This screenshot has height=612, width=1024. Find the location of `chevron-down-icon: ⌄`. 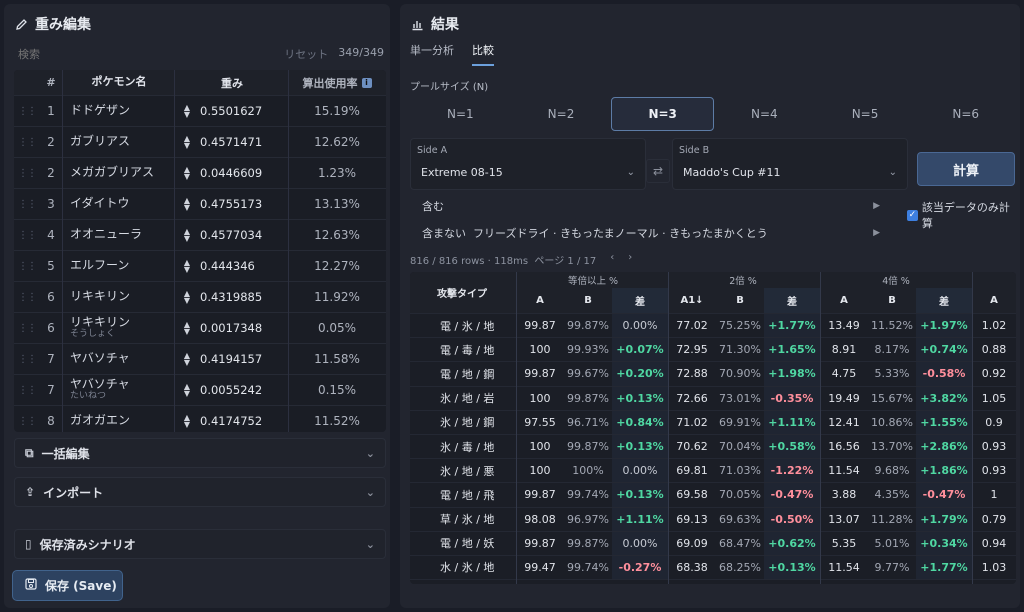

chevron-down-icon: ⌄ is located at coordinates (630, 172).